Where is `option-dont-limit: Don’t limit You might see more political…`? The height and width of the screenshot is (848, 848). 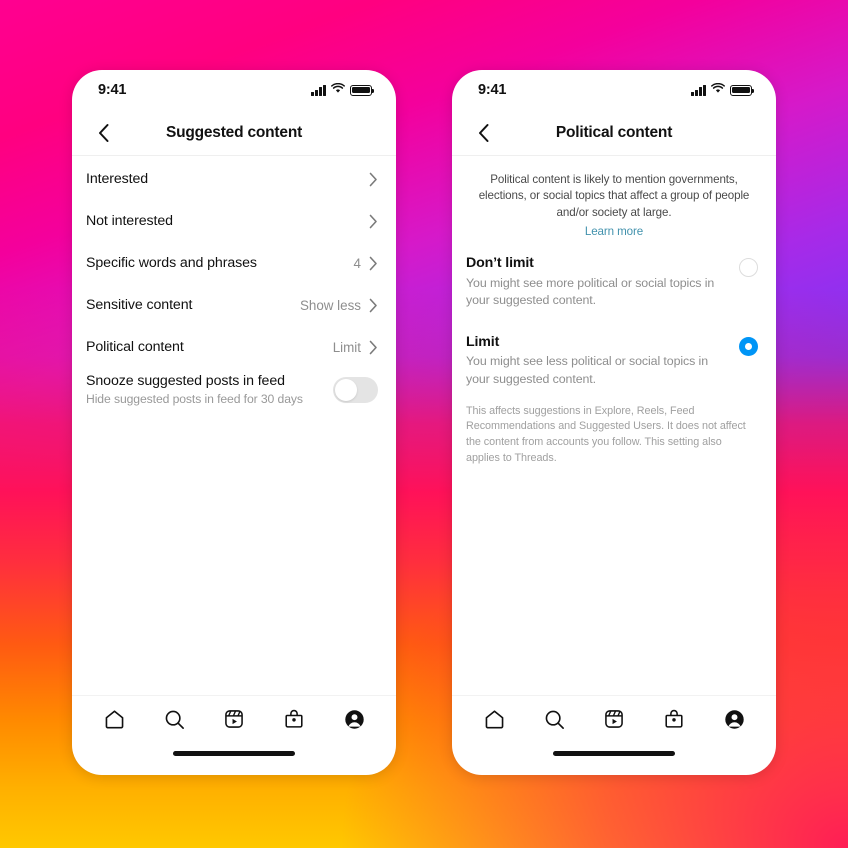 option-dont-limit: Don’t limit You might see more political… is located at coordinates (614, 279).